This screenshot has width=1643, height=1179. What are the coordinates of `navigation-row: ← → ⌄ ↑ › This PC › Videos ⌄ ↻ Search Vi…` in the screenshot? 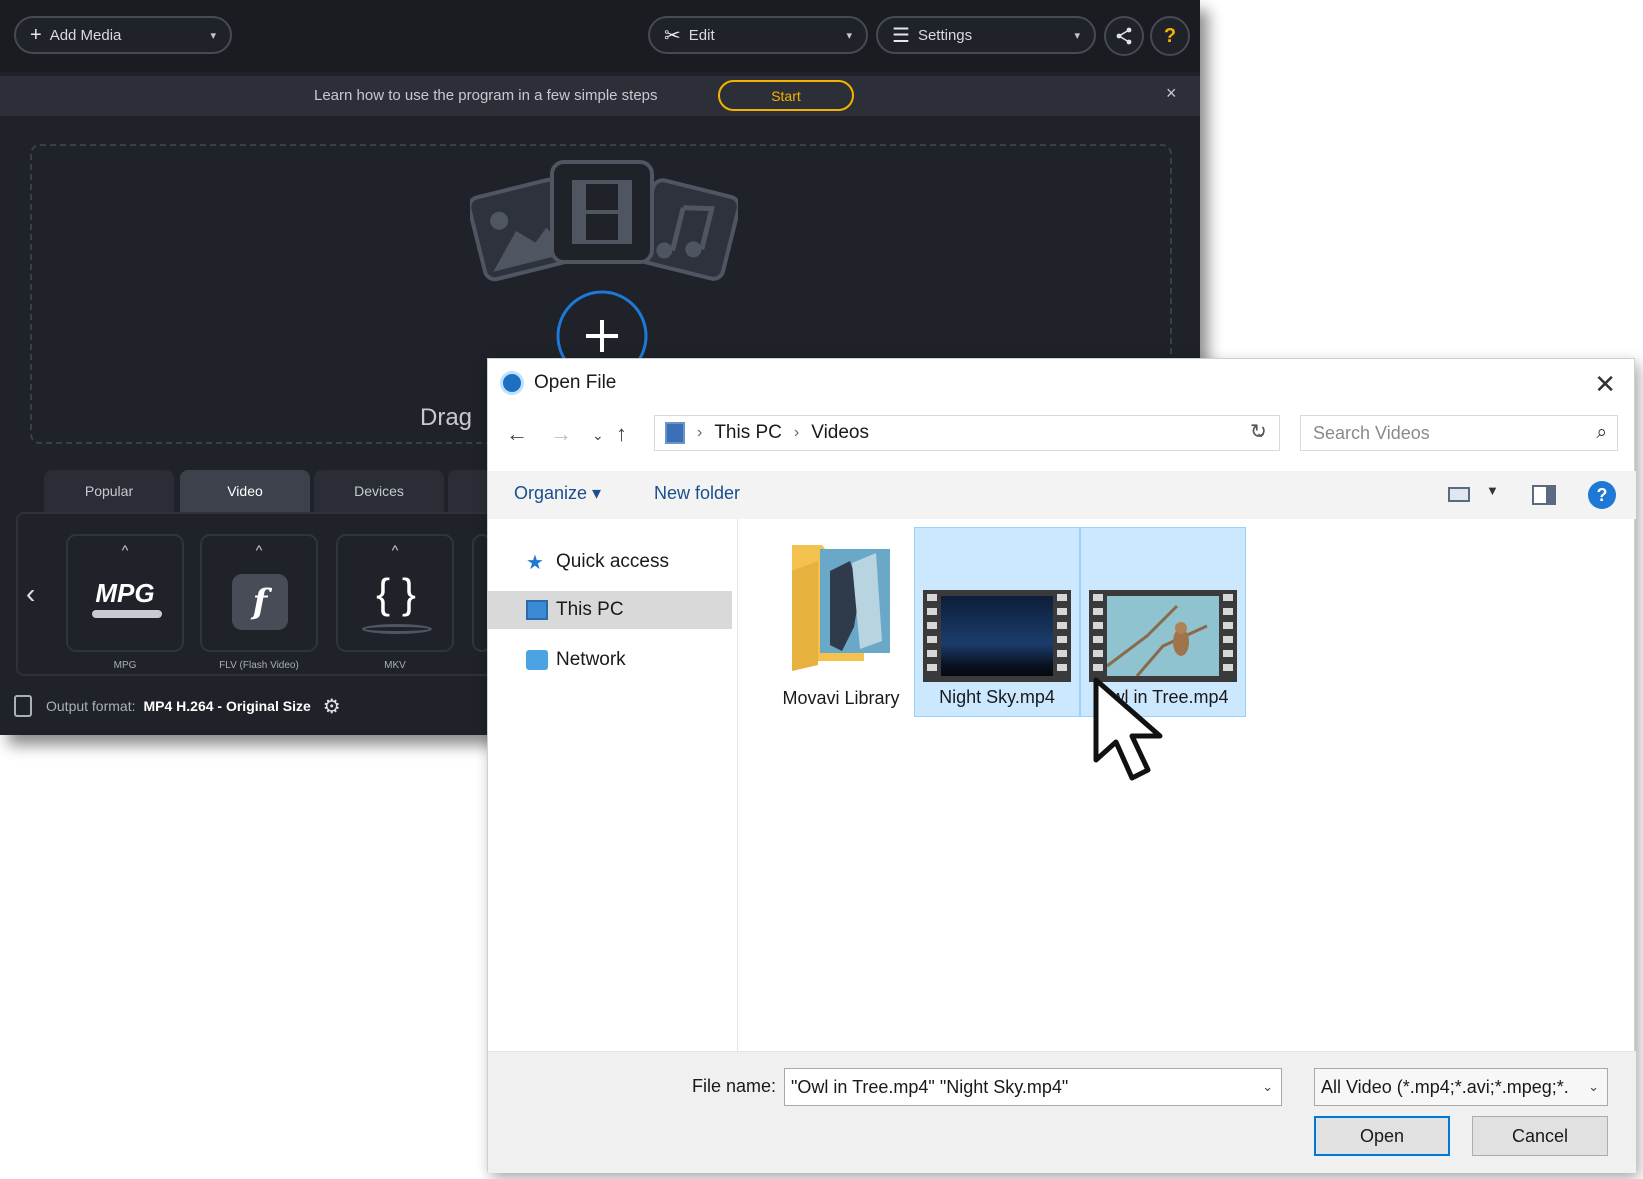 It's located at (1062, 435).